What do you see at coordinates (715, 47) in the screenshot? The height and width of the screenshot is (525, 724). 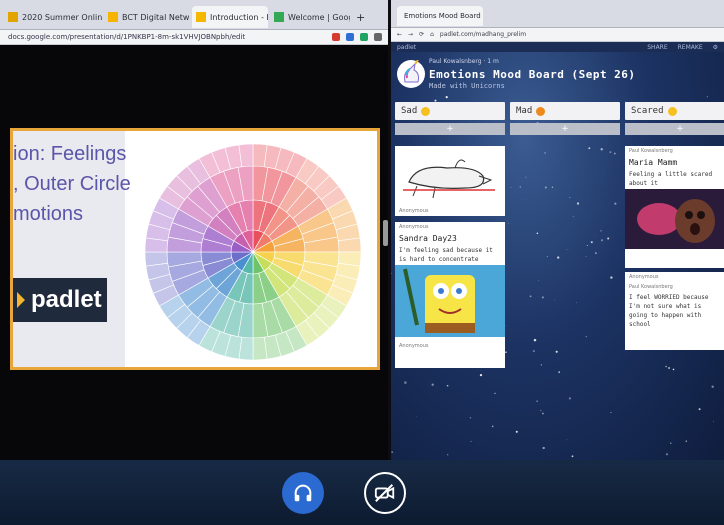 I see `gear-icon: ⚙` at bounding box center [715, 47].